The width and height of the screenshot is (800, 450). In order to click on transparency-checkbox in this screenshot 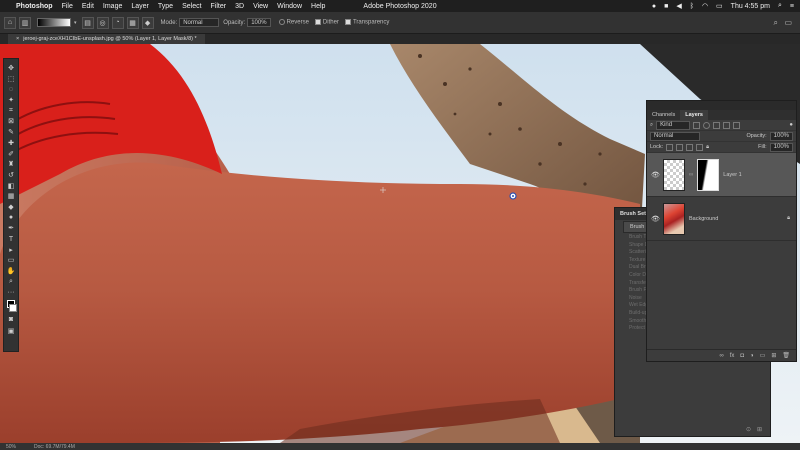, I will do `click(347, 22)`.